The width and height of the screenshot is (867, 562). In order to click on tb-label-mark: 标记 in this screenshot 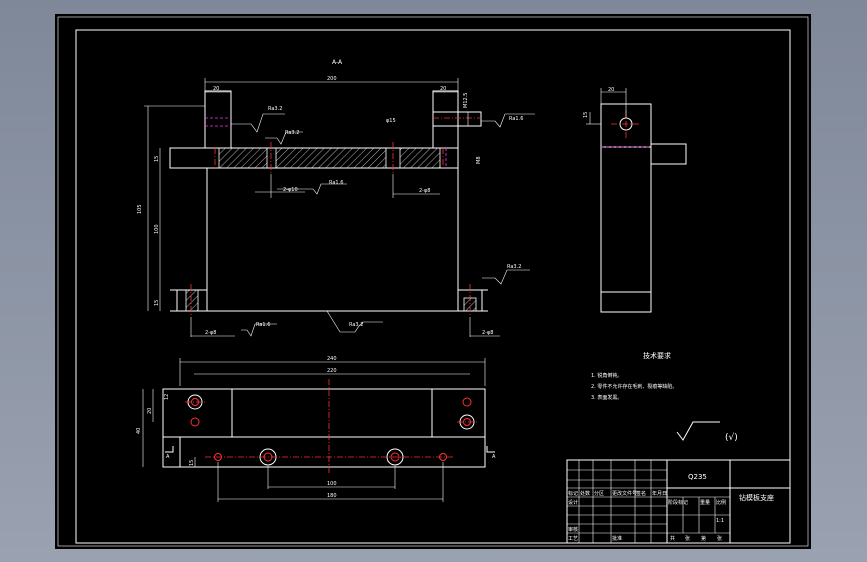, I will do `click(573, 493)`.